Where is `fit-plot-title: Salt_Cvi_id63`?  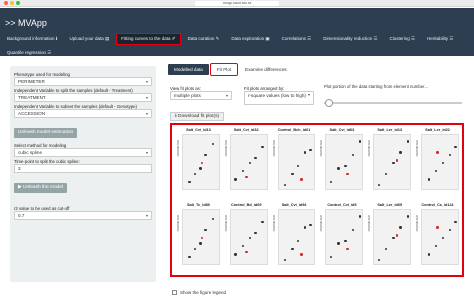
fit-plot-title: Salt_Cvi_id63 is located at coordinates (342, 130).